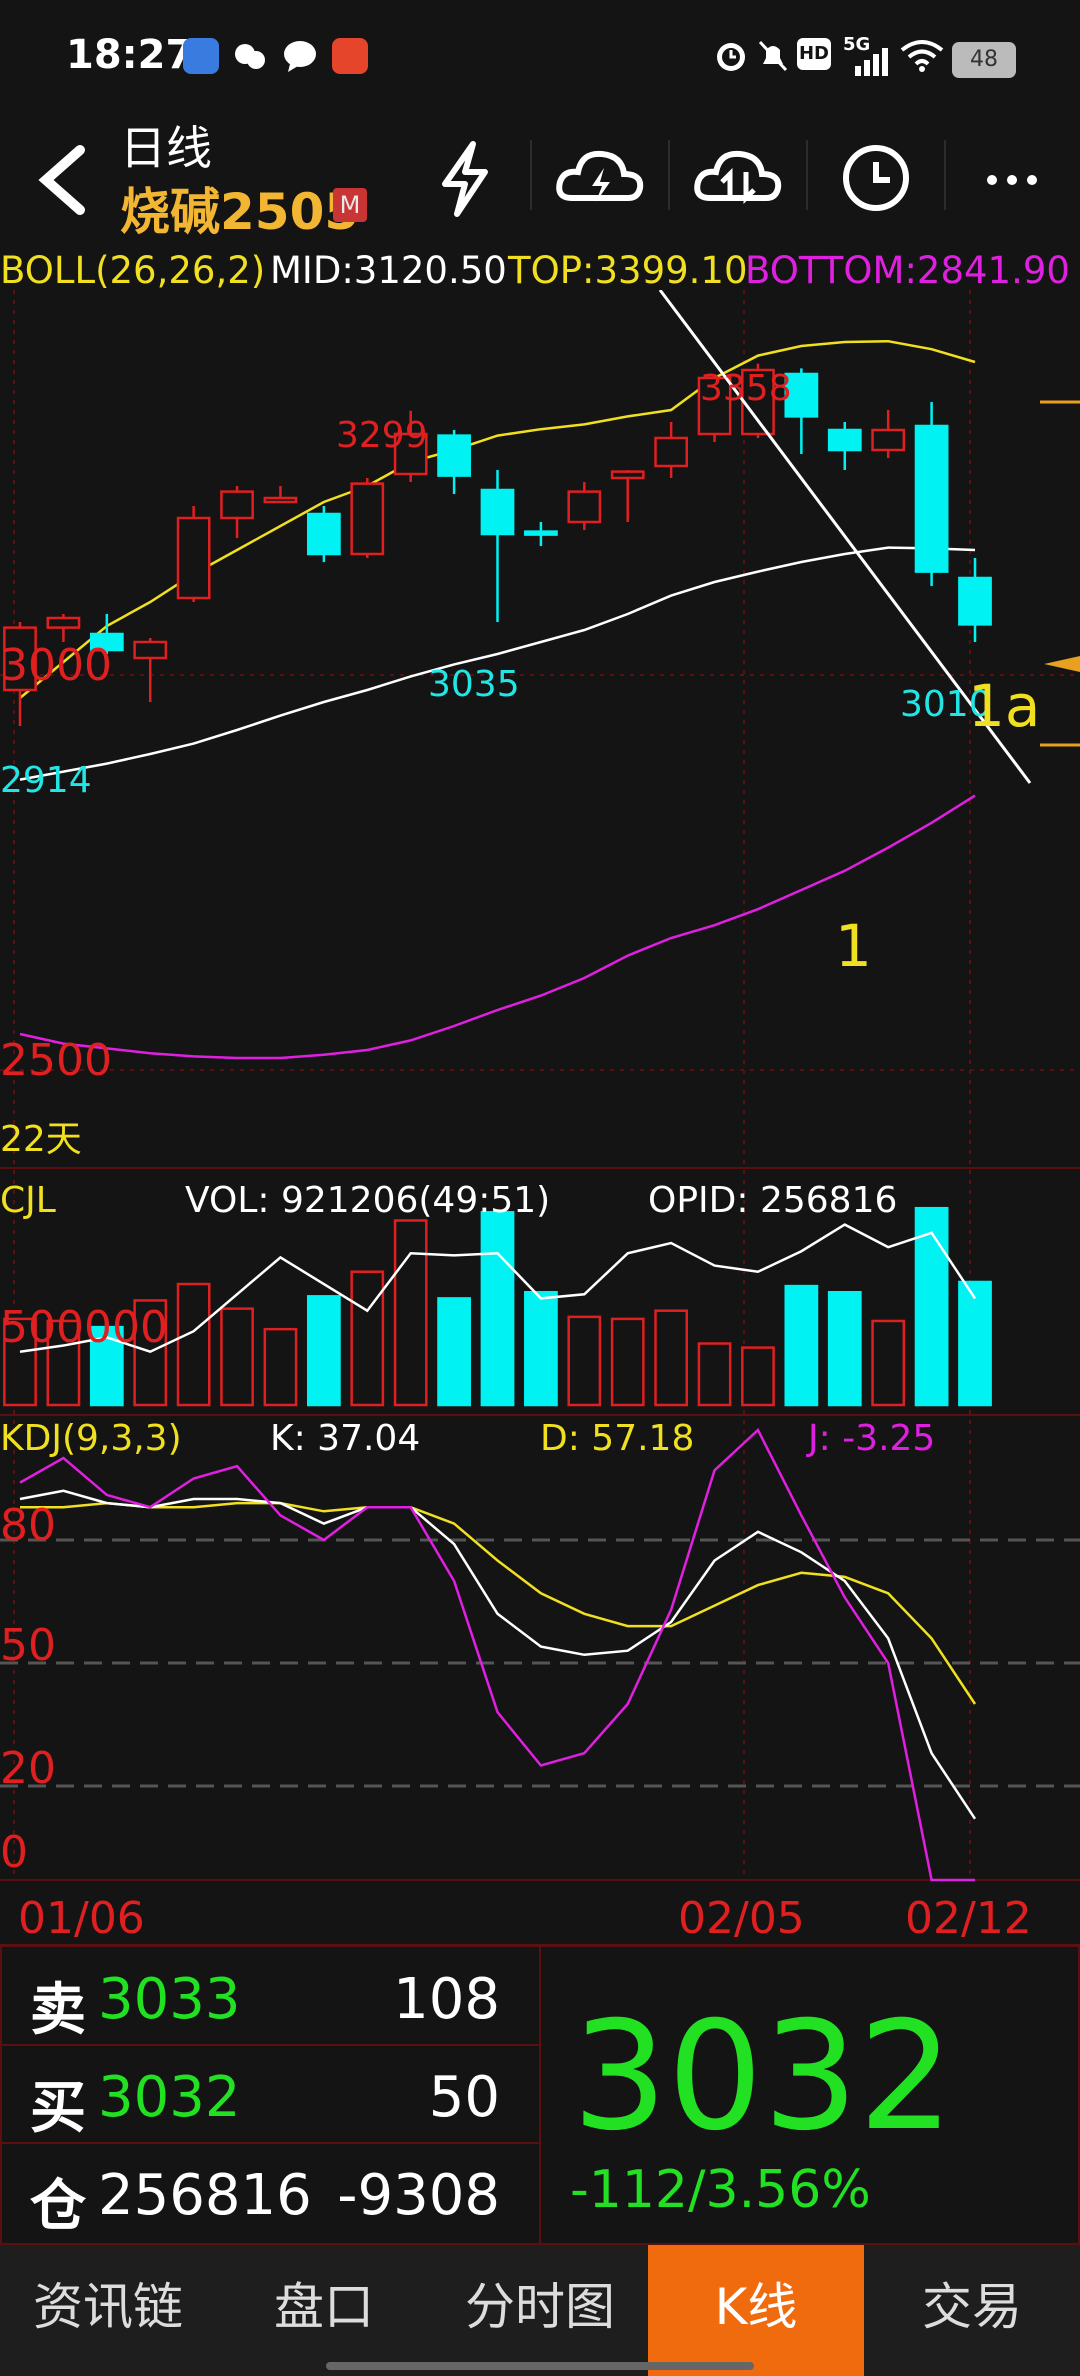 The height and width of the screenshot is (2376, 1080). What do you see at coordinates (108, 2310) in the screenshot?
I see `tab-news: 资讯链` at bounding box center [108, 2310].